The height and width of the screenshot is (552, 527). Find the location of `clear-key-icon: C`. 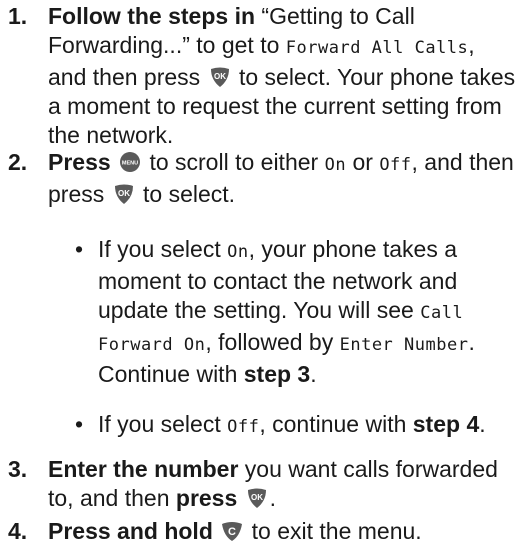

clear-key-icon: C is located at coordinates (232, 531).